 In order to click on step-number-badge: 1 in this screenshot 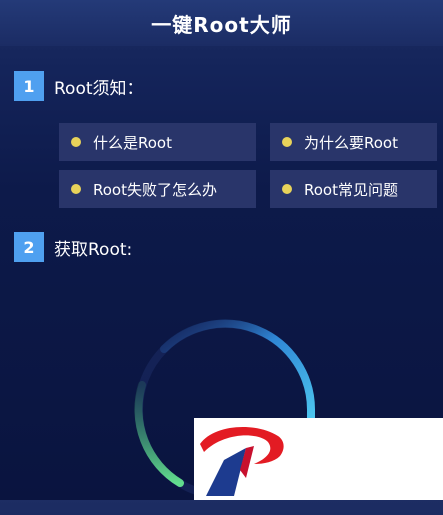, I will do `click(29, 86)`.